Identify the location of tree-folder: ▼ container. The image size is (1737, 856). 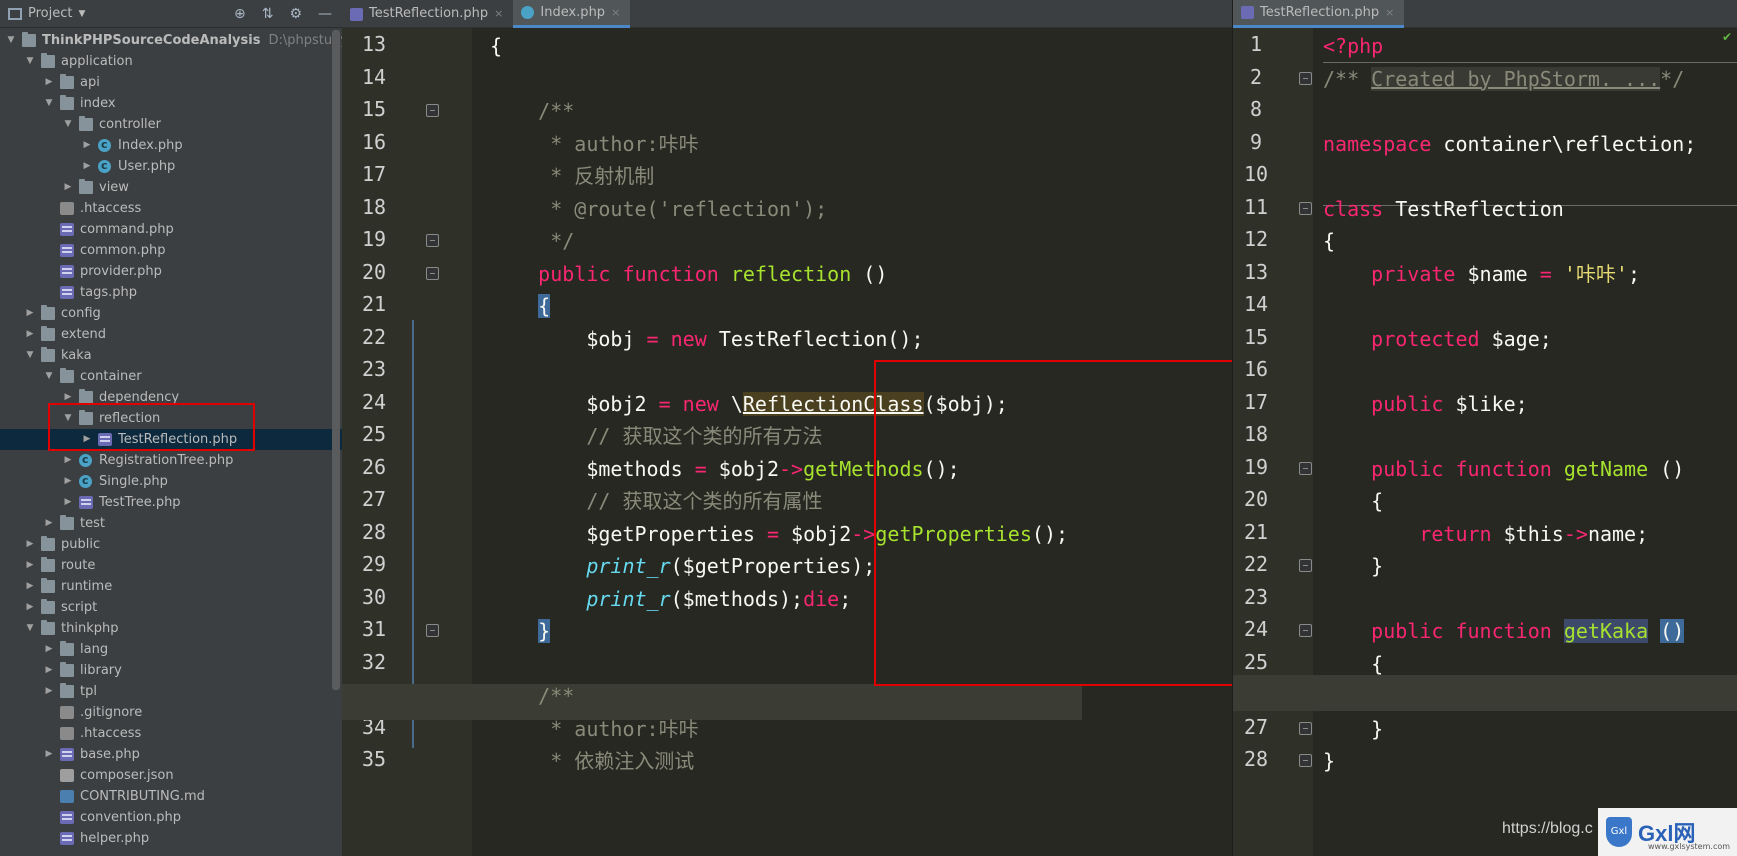
(171, 376).